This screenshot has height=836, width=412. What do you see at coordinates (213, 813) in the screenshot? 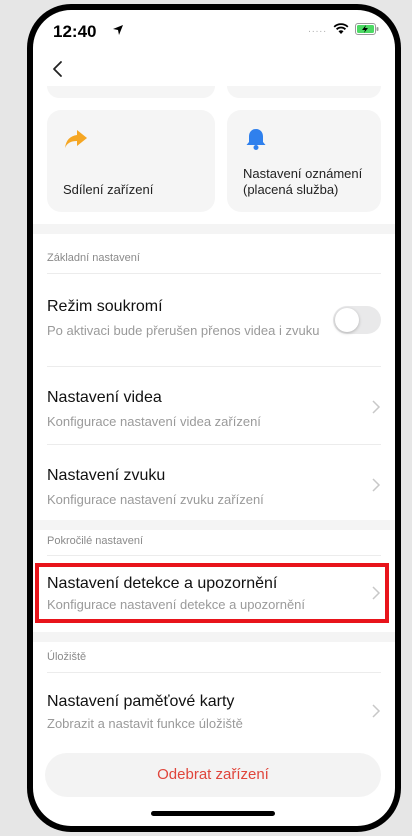
I see `home-indicator` at bounding box center [213, 813].